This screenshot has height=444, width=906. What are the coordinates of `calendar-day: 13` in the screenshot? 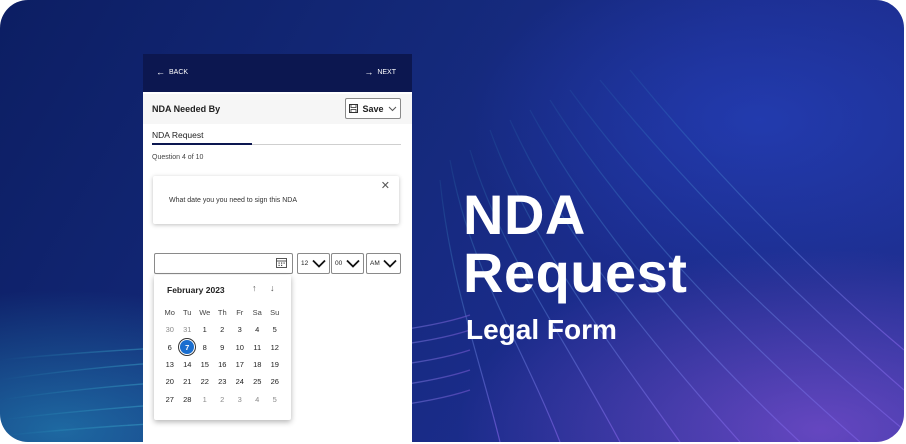 It's located at (170, 364).